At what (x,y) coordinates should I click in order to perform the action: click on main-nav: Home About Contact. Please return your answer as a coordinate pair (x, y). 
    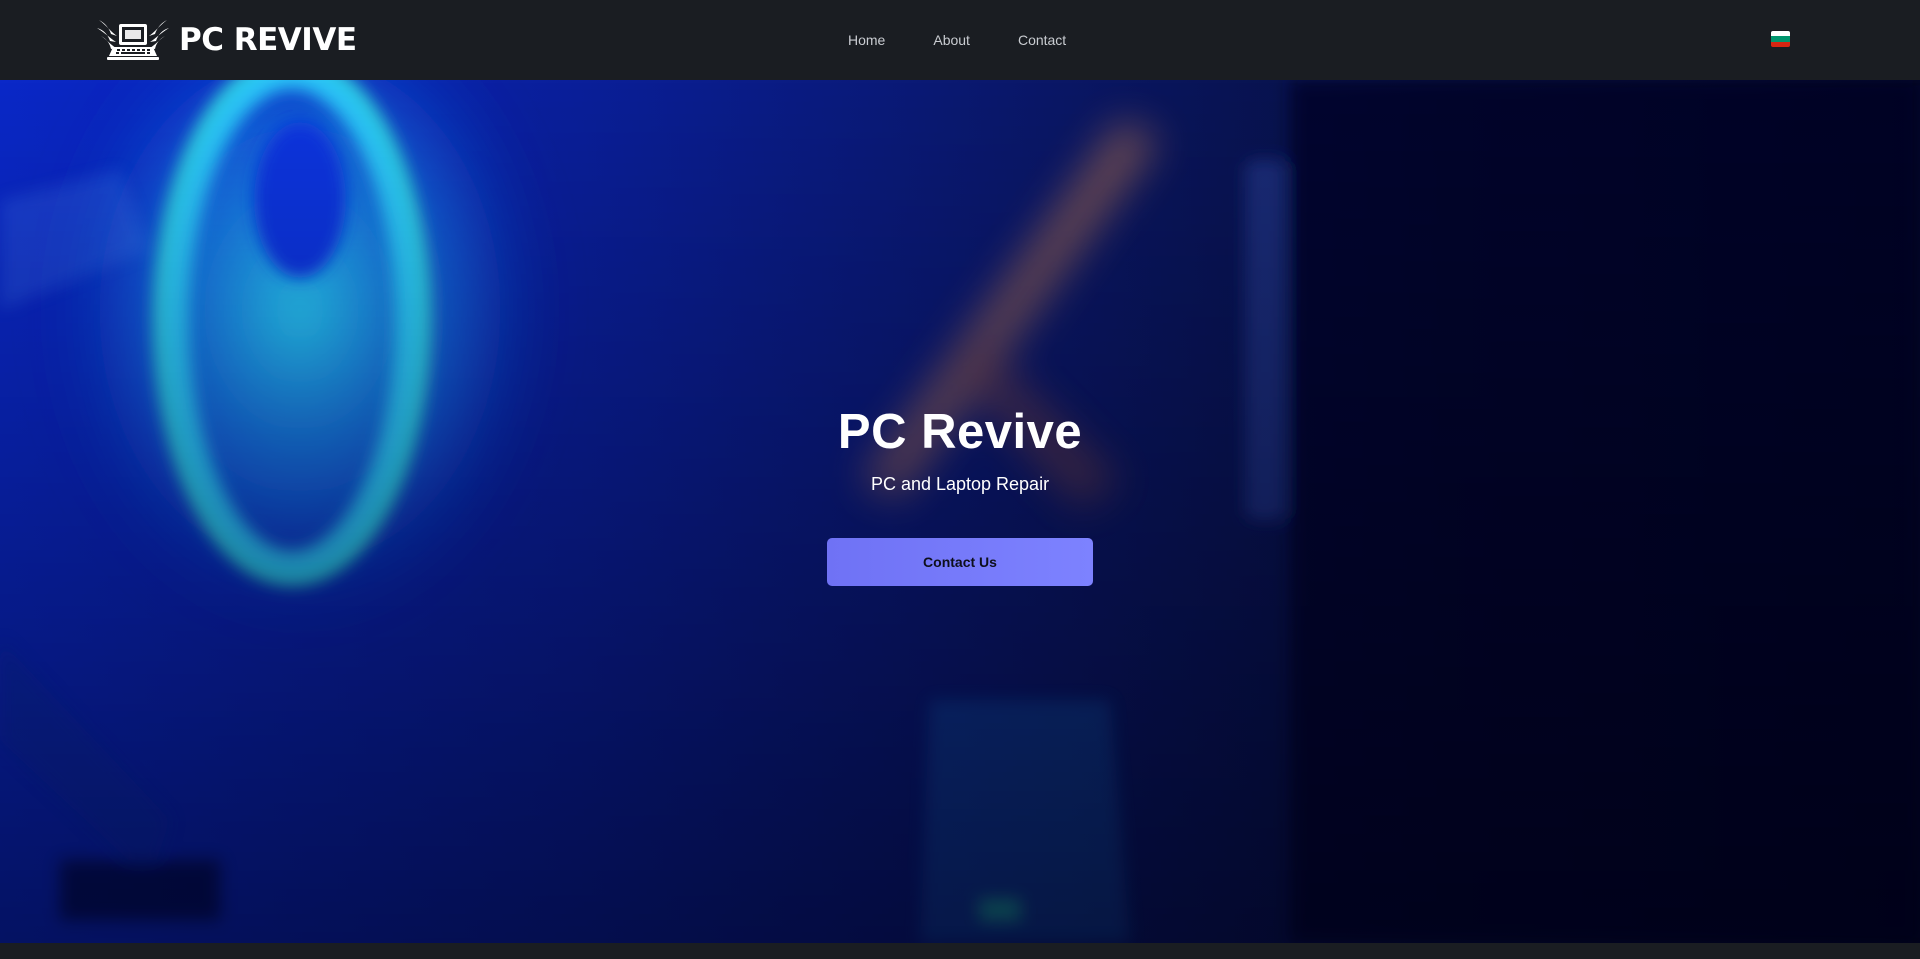
    Looking at the image, I should click on (957, 40).